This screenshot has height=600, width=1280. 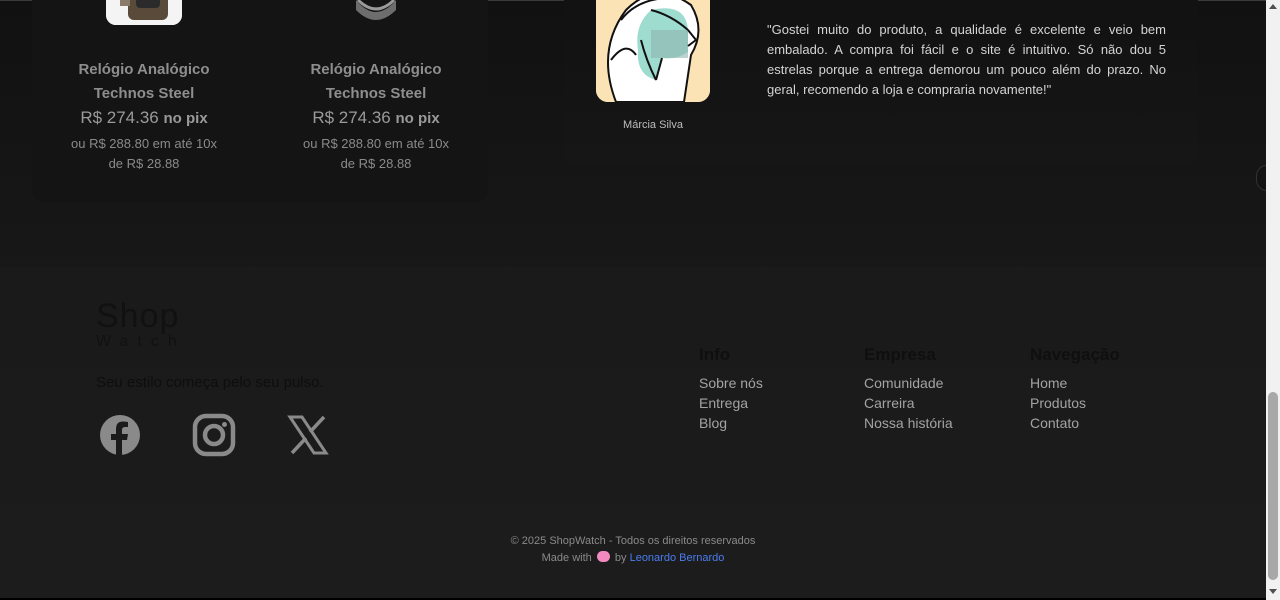 What do you see at coordinates (1075, 383) in the screenshot?
I see `footer-link-home: Home` at bounding box center [1075, 383].